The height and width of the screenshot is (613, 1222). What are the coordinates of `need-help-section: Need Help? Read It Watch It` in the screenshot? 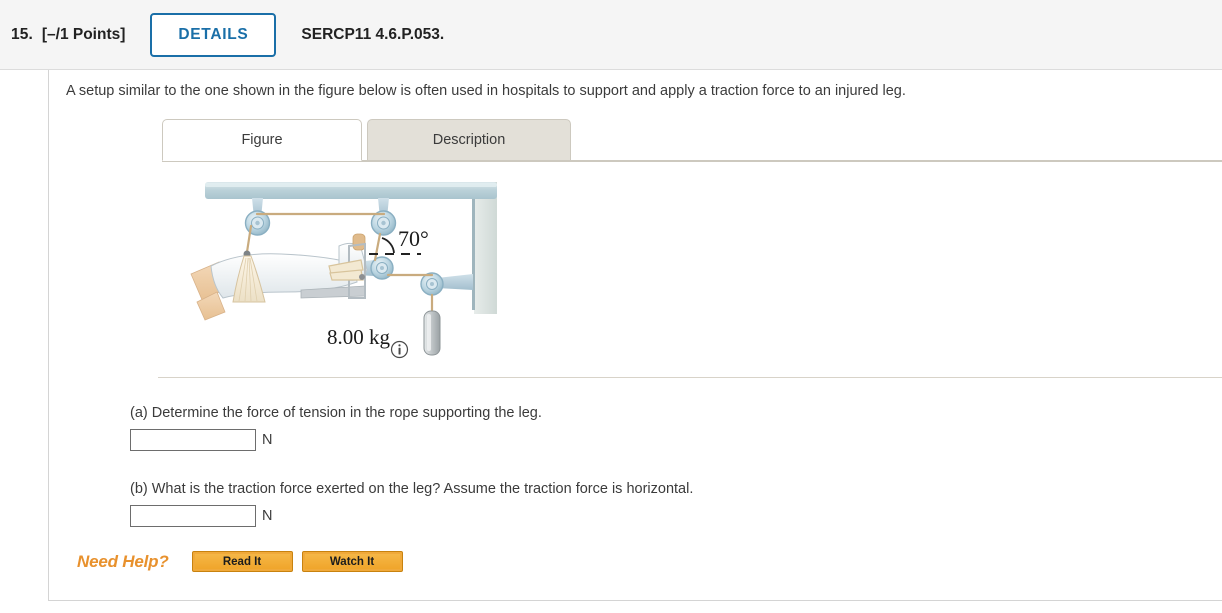 It's located at (240, 561).